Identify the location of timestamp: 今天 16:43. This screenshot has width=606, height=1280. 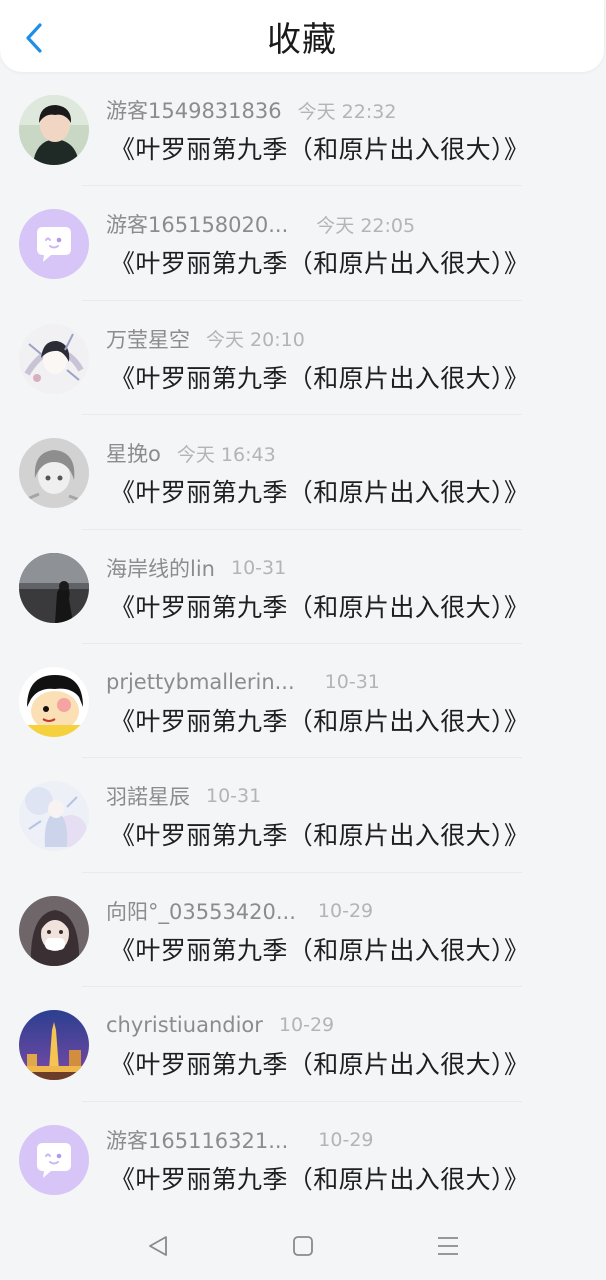
(226, 454).